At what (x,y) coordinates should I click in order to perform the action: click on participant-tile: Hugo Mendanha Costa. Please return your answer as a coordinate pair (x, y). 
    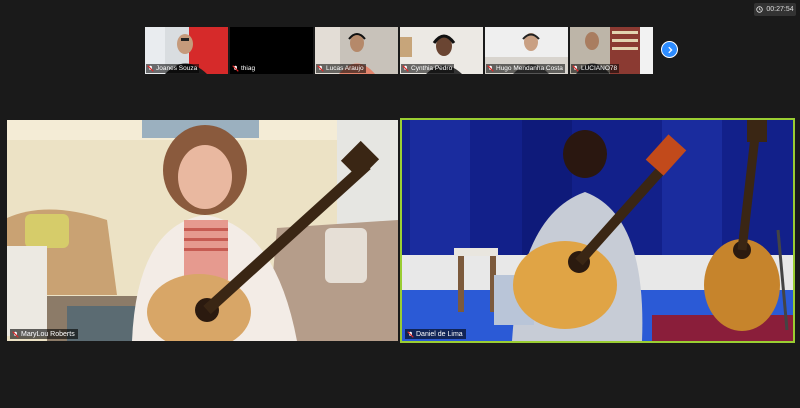
    Looking at the image, I should click on (526, 50).